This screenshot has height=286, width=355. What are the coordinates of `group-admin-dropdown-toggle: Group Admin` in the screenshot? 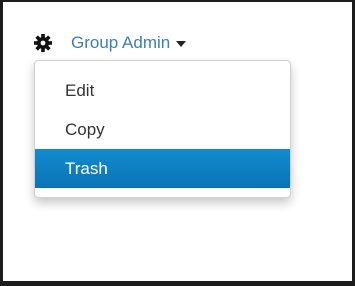 It's located at (110, 43).